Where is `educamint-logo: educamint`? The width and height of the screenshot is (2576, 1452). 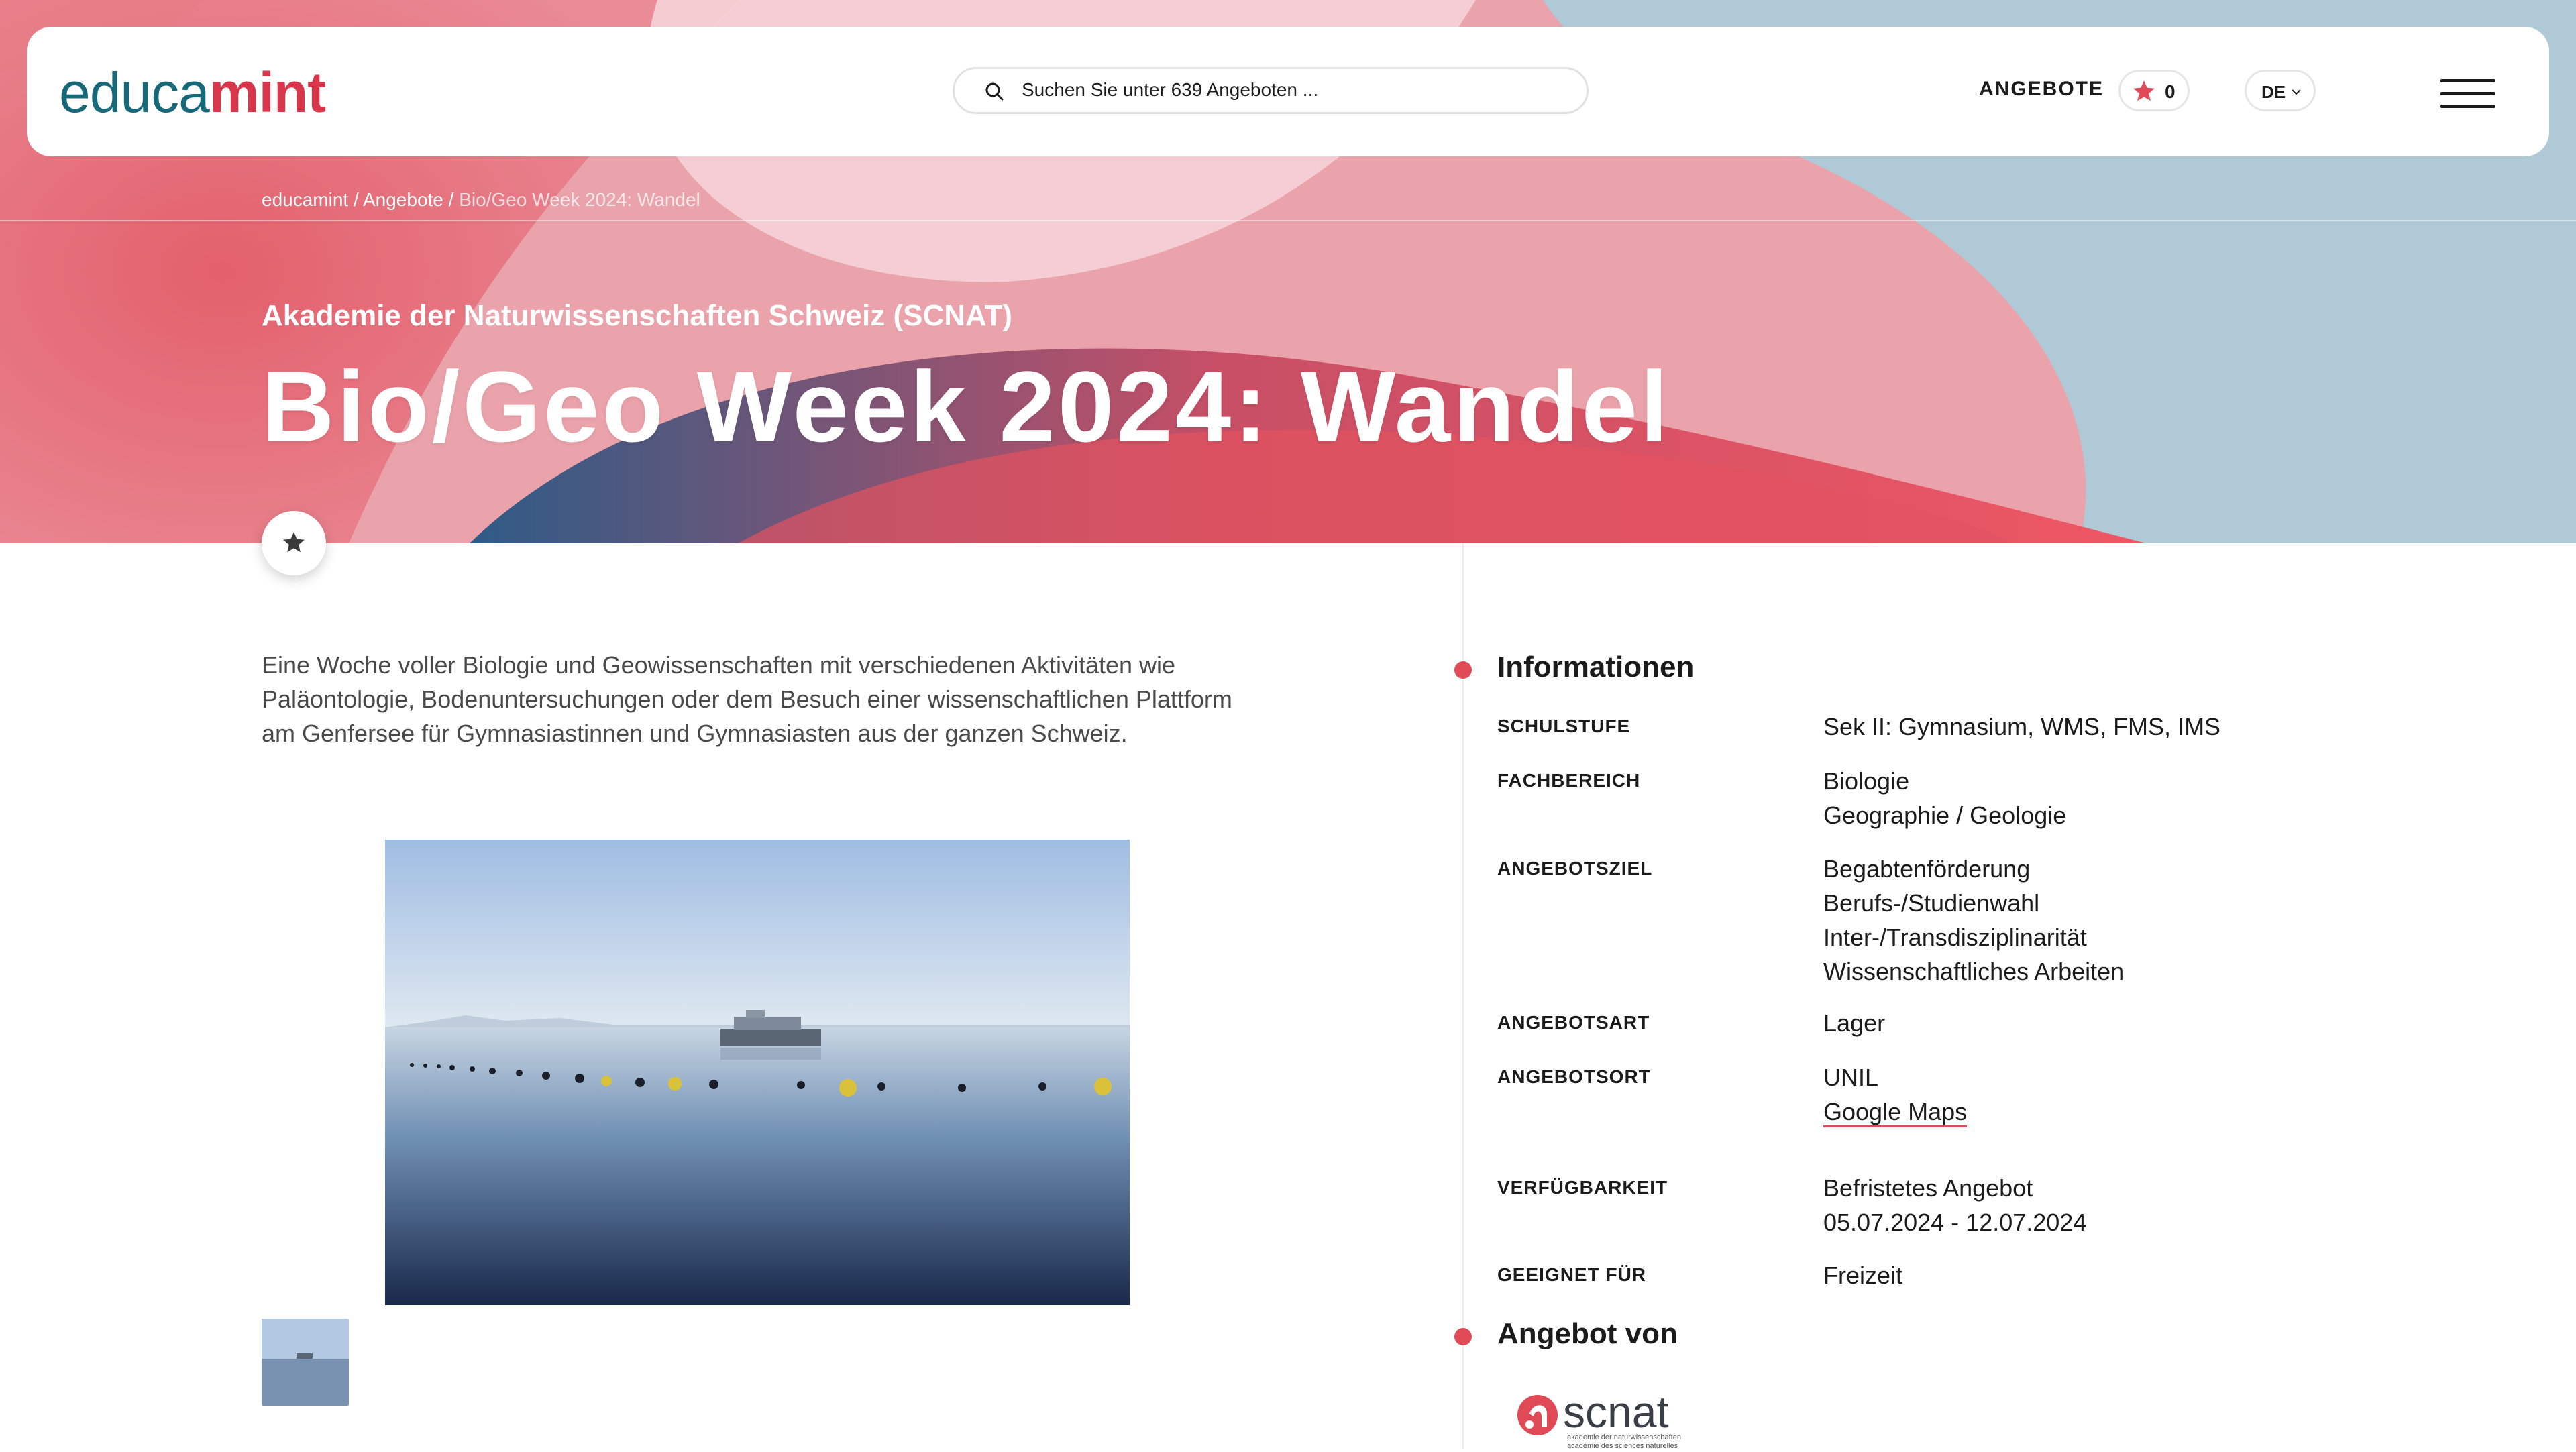 educamint-logo: educamint is located at coordinates (192, 92).